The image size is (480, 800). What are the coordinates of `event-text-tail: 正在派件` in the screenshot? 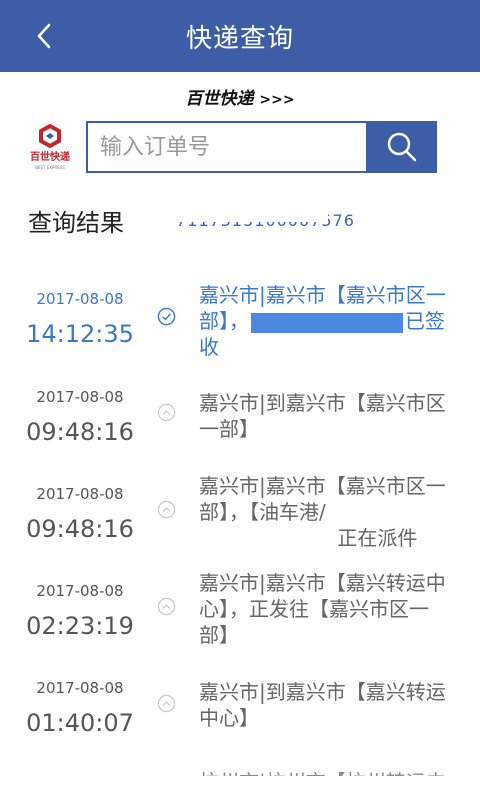 It's located at (374, 538).